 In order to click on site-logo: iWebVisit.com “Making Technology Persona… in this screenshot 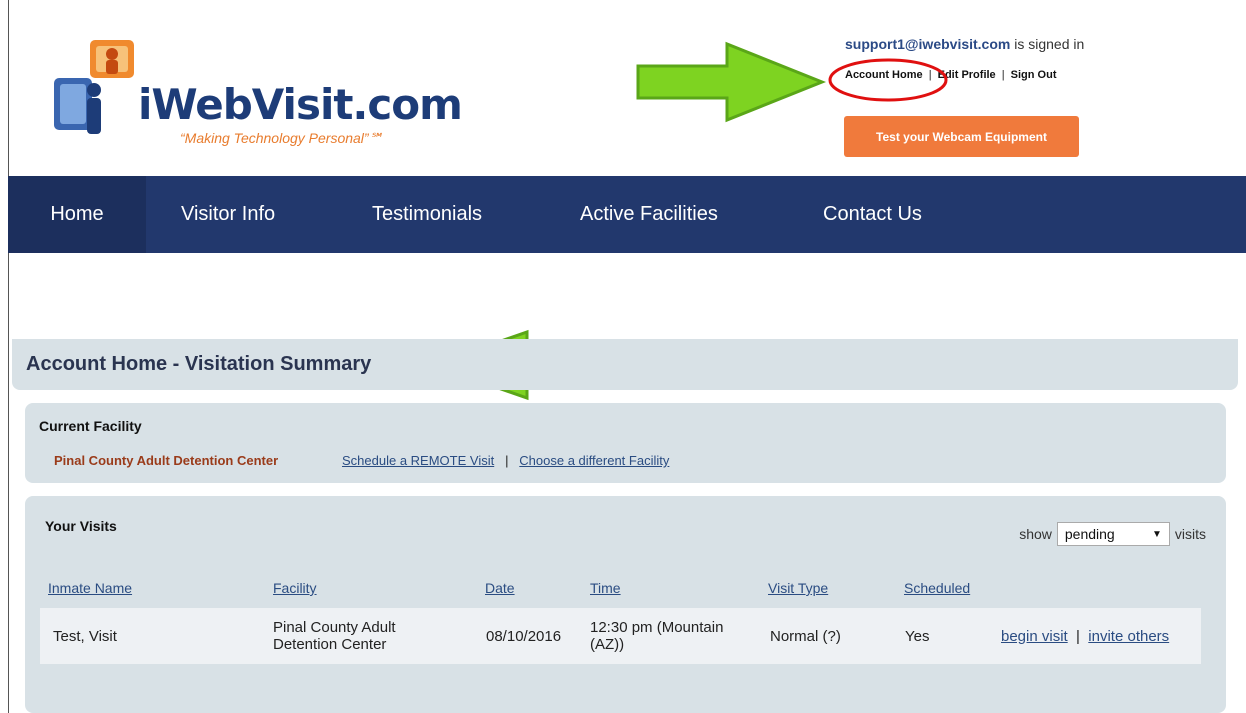, I will do `click(256, 93)`.